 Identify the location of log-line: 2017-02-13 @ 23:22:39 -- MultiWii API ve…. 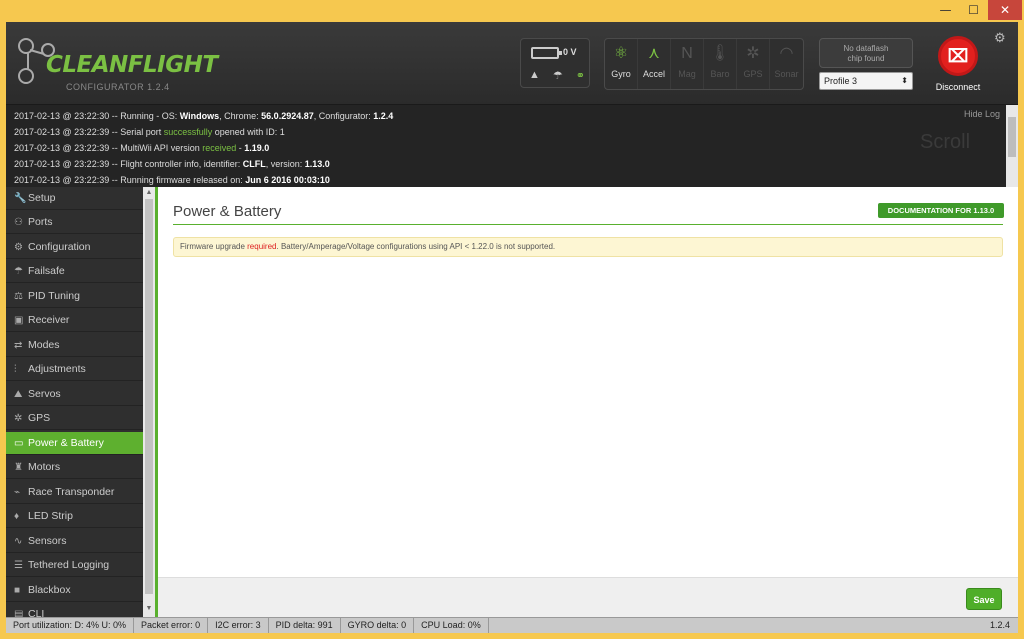
(141, 148).